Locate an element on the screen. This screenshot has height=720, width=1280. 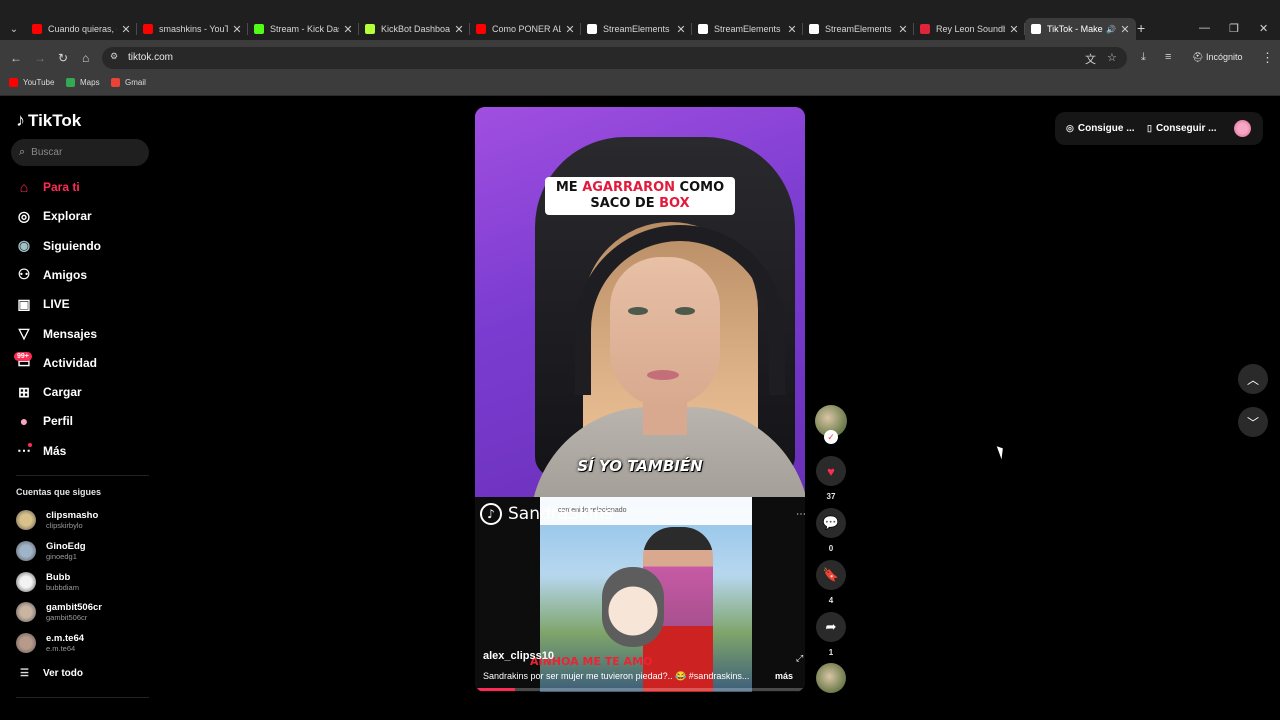
media-control-icon: ≡ is located at coordinates (1168, 57).